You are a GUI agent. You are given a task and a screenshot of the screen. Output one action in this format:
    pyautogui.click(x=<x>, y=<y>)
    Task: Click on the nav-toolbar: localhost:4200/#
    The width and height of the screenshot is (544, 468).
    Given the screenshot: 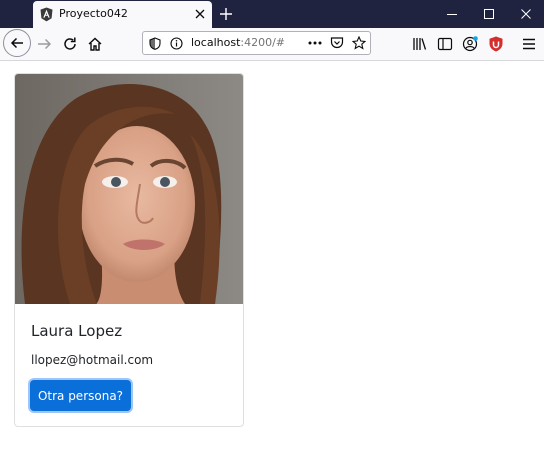 What is the action you would take?
    pyautogui.click(x=272, y=44)
    